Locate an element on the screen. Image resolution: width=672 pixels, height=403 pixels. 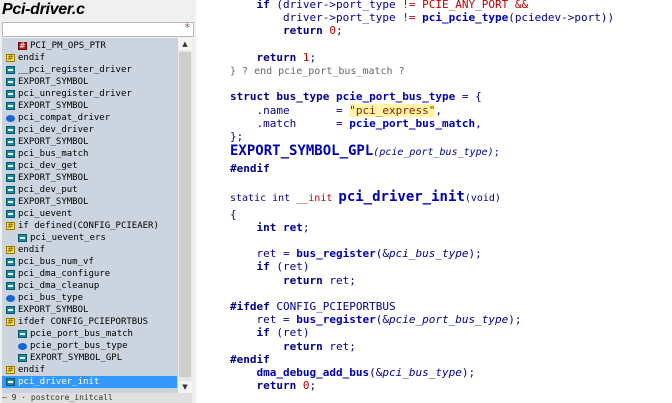
symbol-tree-item: pcie_port_bus_match is located at coordinates (89, 334).